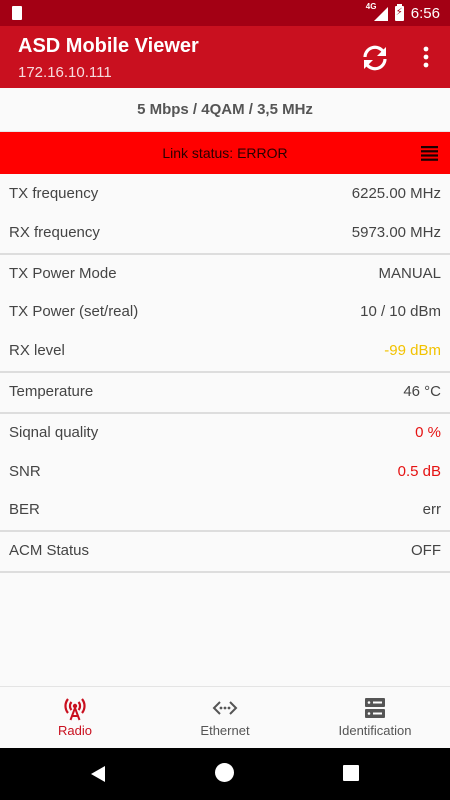  Describe the element at coordinates (375, 730) in the screenshot. I see `nav-label: Identification` at that location.